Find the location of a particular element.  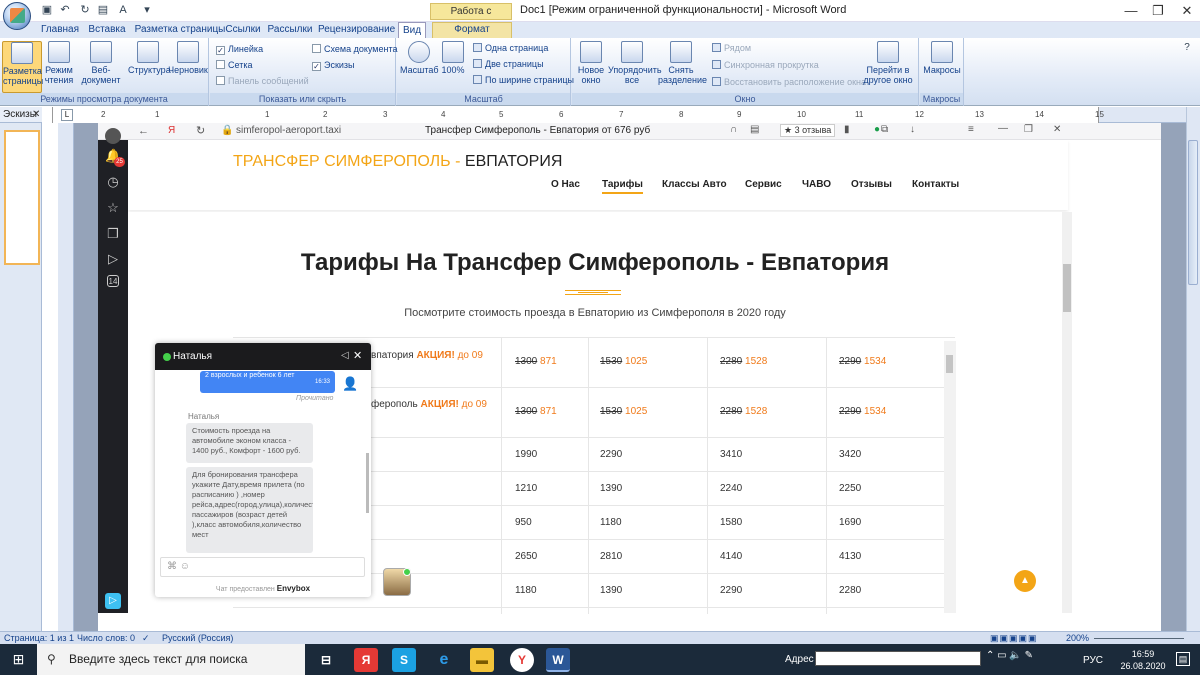

tab-references: Ссылки is located at coordinates (243, 30).